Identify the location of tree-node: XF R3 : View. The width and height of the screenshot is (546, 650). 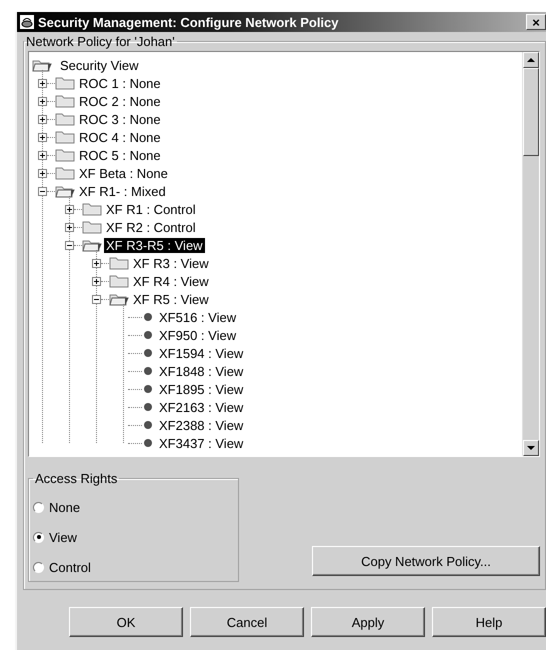
(171, 263).